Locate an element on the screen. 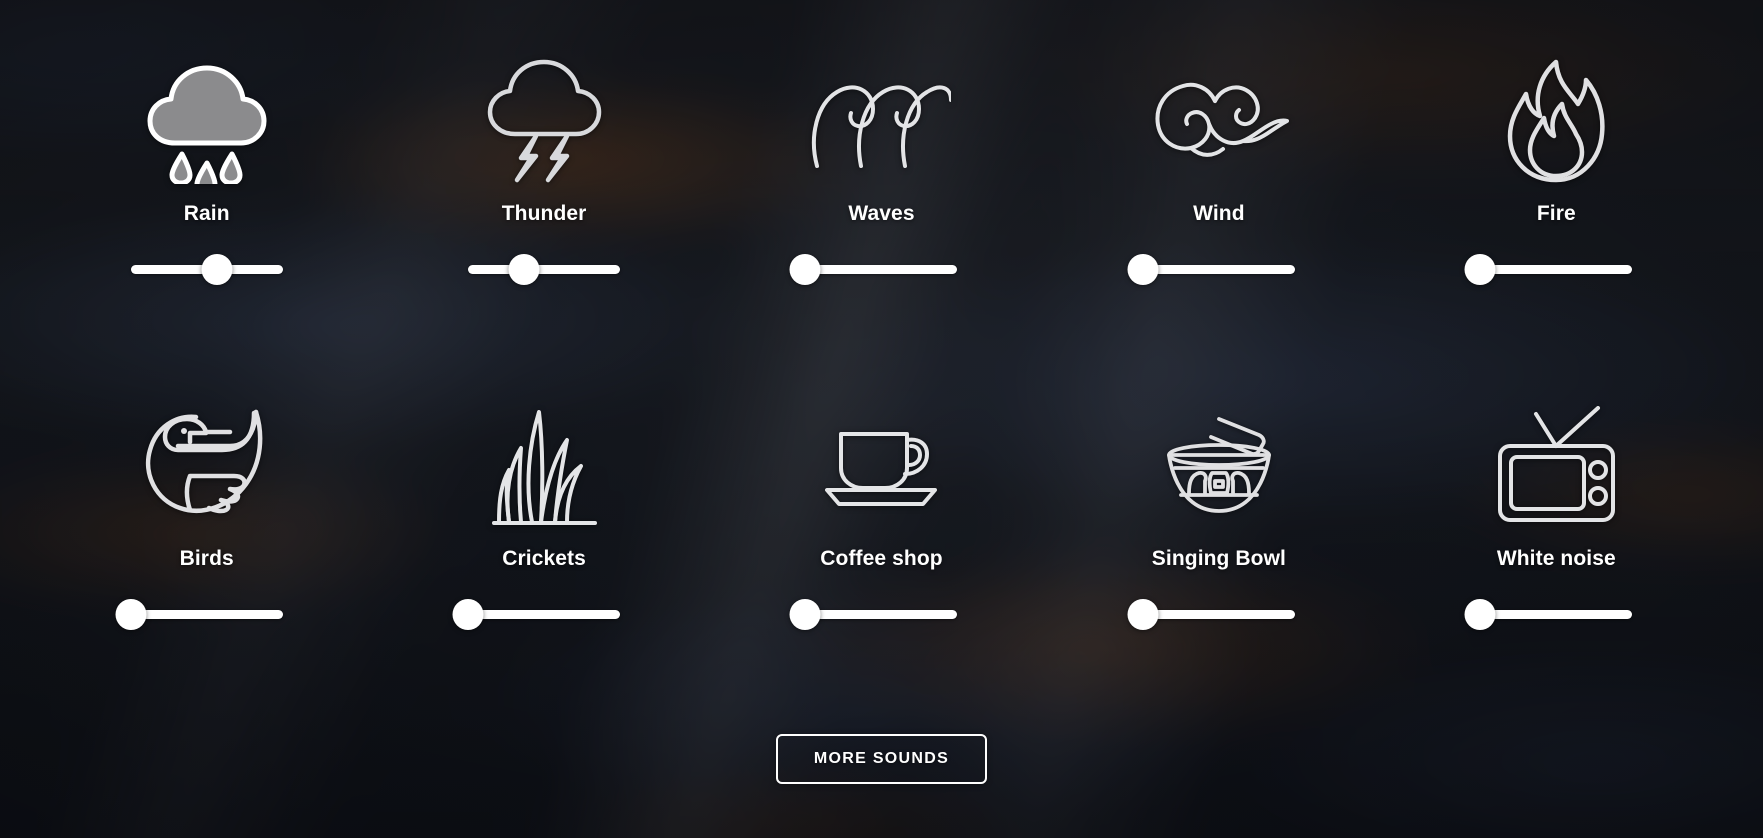 This screenshot has height=838, width=1763. thunder-cloud-icon is located at coordinates (544, 121).